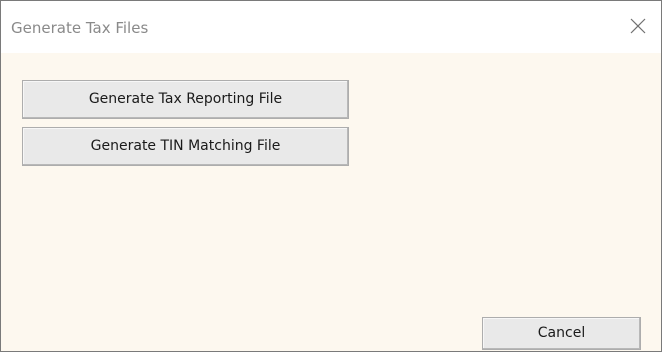  Describe the element at coordinates (185, 99) in the screenshot. I see `generate-tax-reporting-file-button: Generate Tax Reporting File` at that location.